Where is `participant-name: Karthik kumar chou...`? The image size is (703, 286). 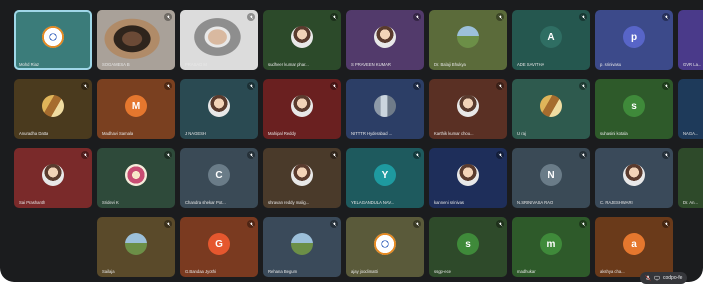 participant-name: Karthik kumar chou... is located at coordinates (454, 133).